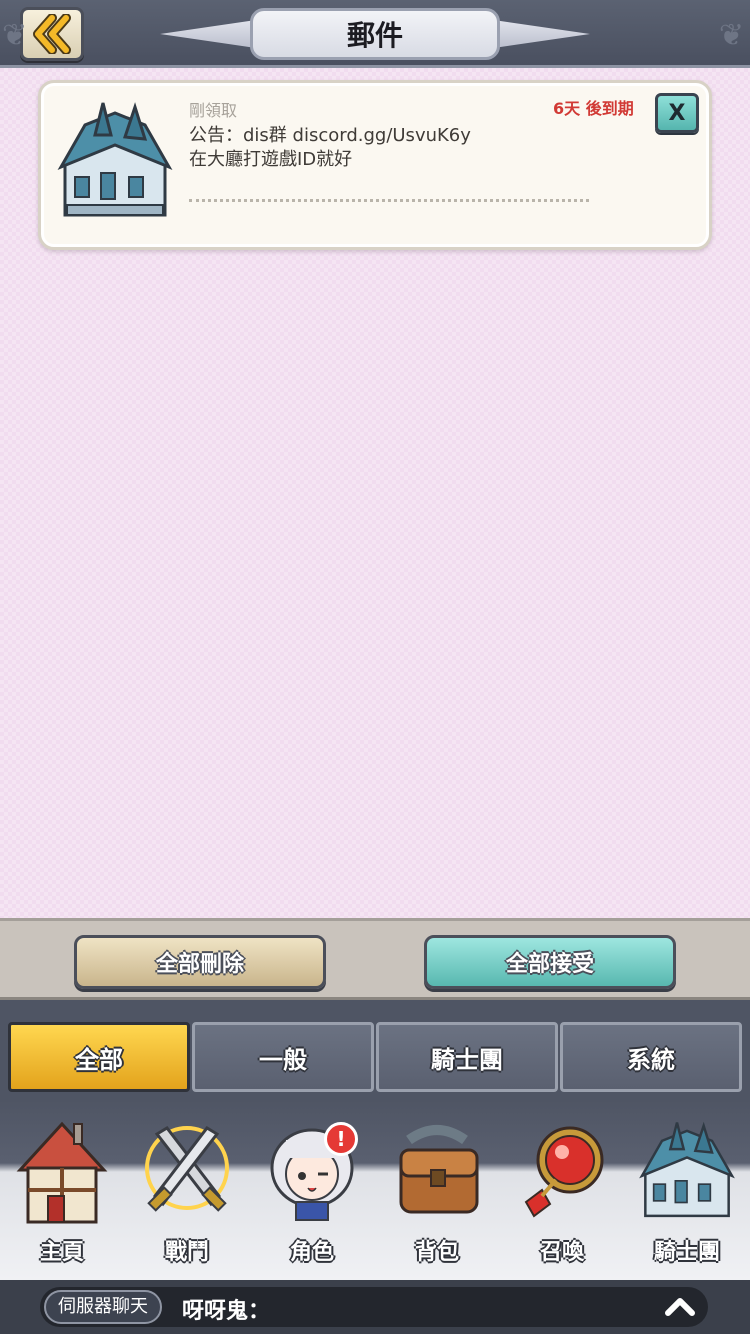 The height and width of the screenshot is (1334, 750). What do you see at coordinates (186, 1252) in the screenshot?
I see `nav-label: 戰鬥` at bounding box center [186, 1252].